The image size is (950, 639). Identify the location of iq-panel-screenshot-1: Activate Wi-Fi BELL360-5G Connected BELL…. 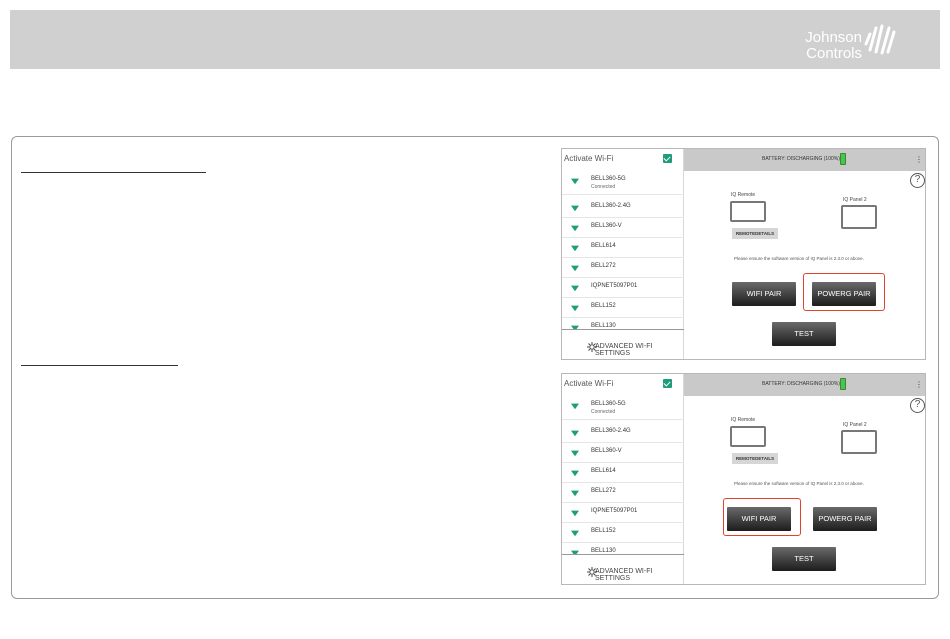
(743, 254).